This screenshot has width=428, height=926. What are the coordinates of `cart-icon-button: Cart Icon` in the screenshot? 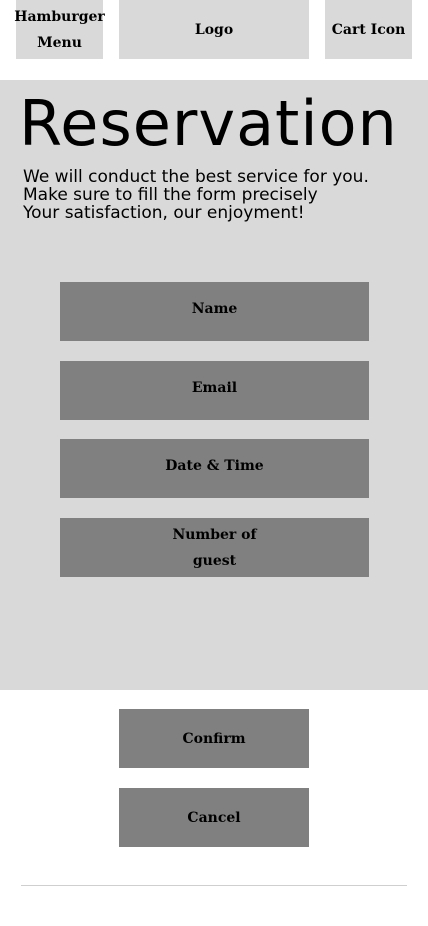 It's located at (368, 29).